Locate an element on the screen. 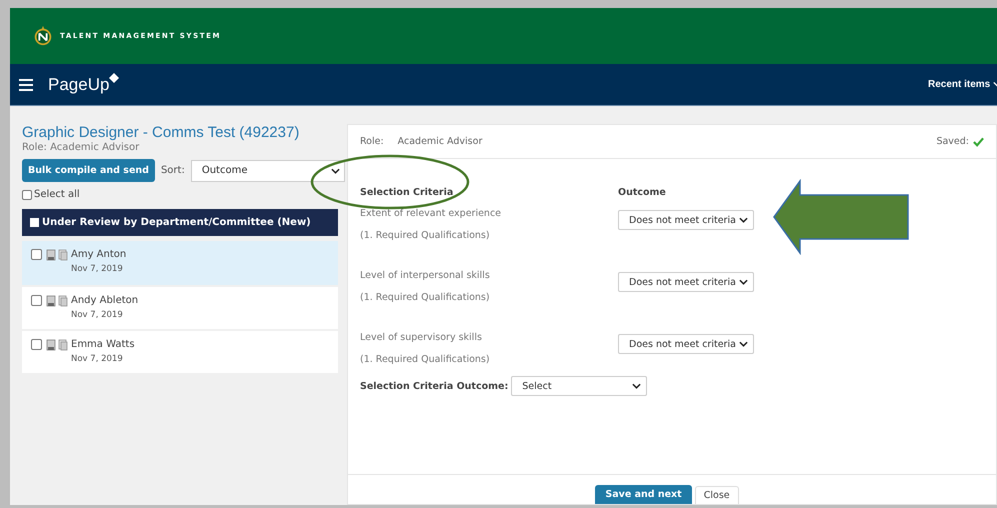 Image resolution: width=997 pixels, height=508 pixels. criterion-name: Level of interpersonal skills is located at coordinates (425, 275).